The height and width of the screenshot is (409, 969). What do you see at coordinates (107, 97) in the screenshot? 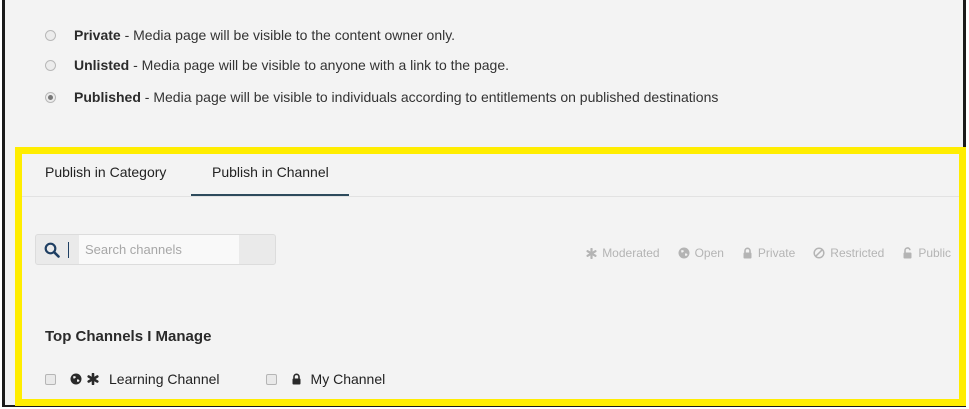
I see `privacy-title: Published` at bounding box center [107, 97].